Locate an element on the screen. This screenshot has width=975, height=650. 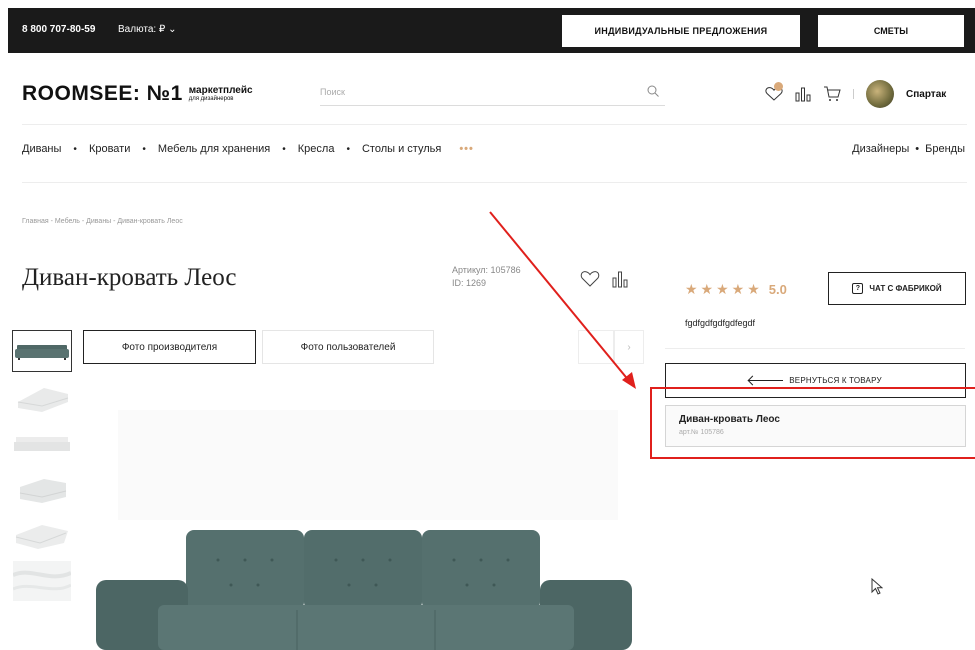
gallery-next-button: › is located at coordinates (629, 347).